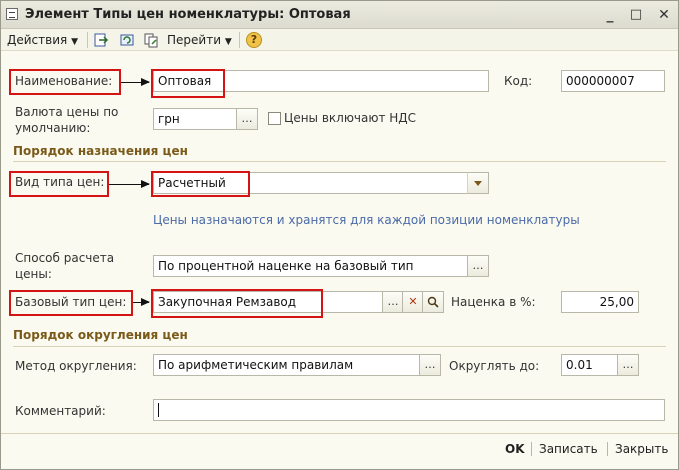 The height and width of the screenshot is (470, 679). What do you see at coordinates (494, 366) in the screenshot?
I see `round-to-label: Округлять до:` at bounding box center [494, 366].